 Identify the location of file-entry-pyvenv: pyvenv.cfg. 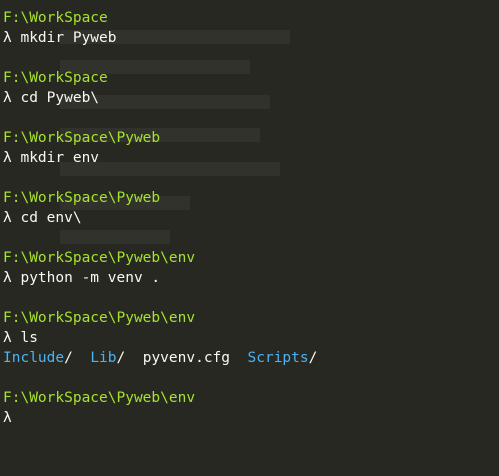
(186, 358).